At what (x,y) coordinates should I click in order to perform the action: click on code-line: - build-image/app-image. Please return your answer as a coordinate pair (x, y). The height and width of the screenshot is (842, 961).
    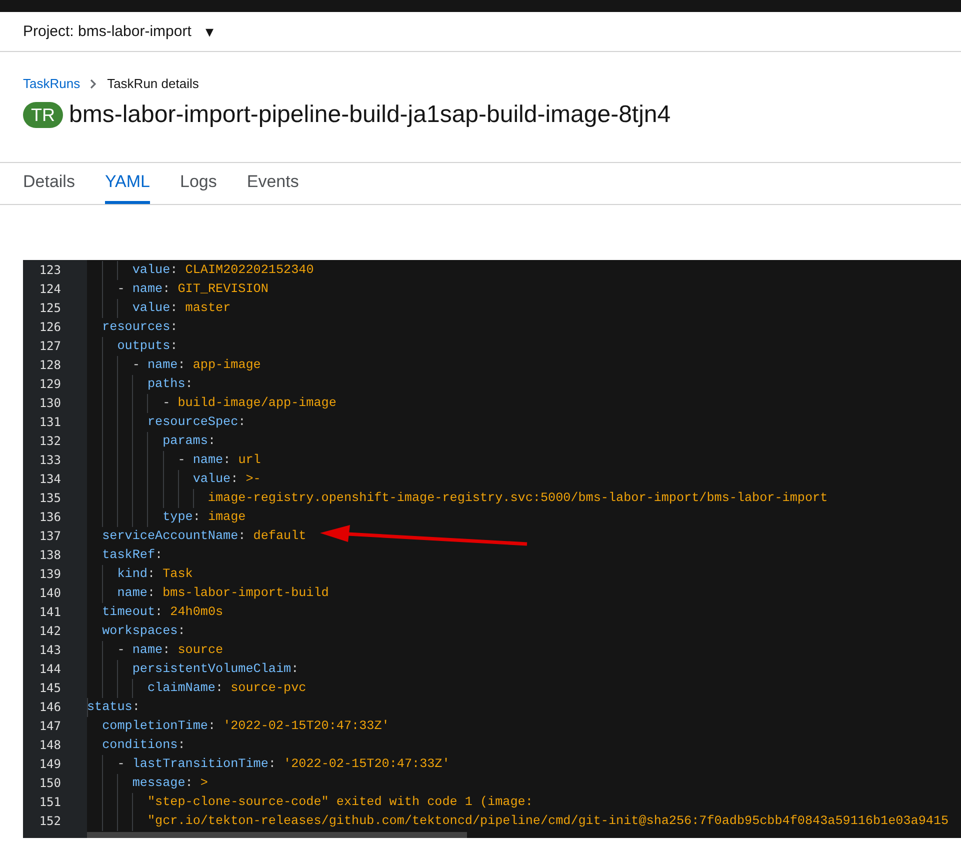
    Looking at the image, I should click on (211, 403).